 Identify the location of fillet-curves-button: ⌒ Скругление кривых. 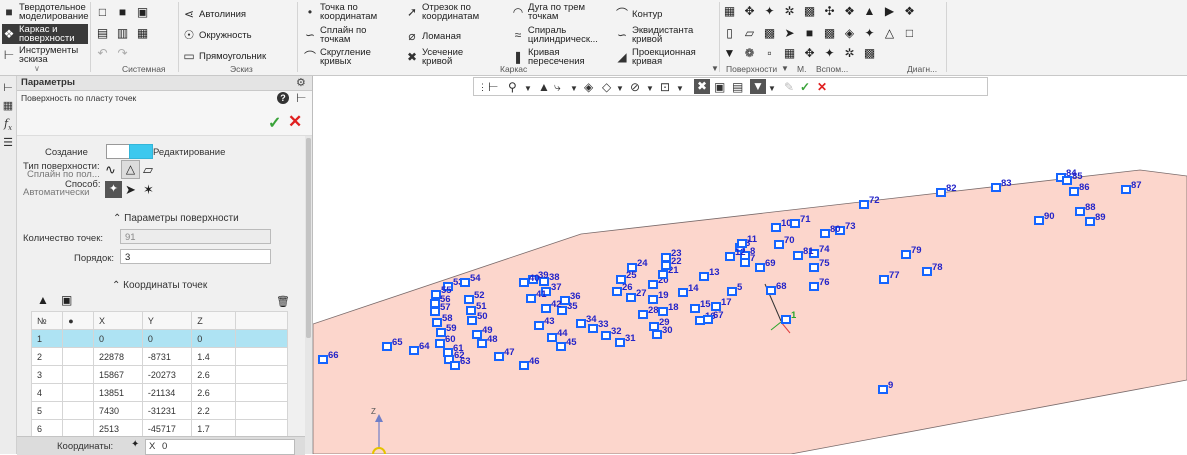
(348, 57).